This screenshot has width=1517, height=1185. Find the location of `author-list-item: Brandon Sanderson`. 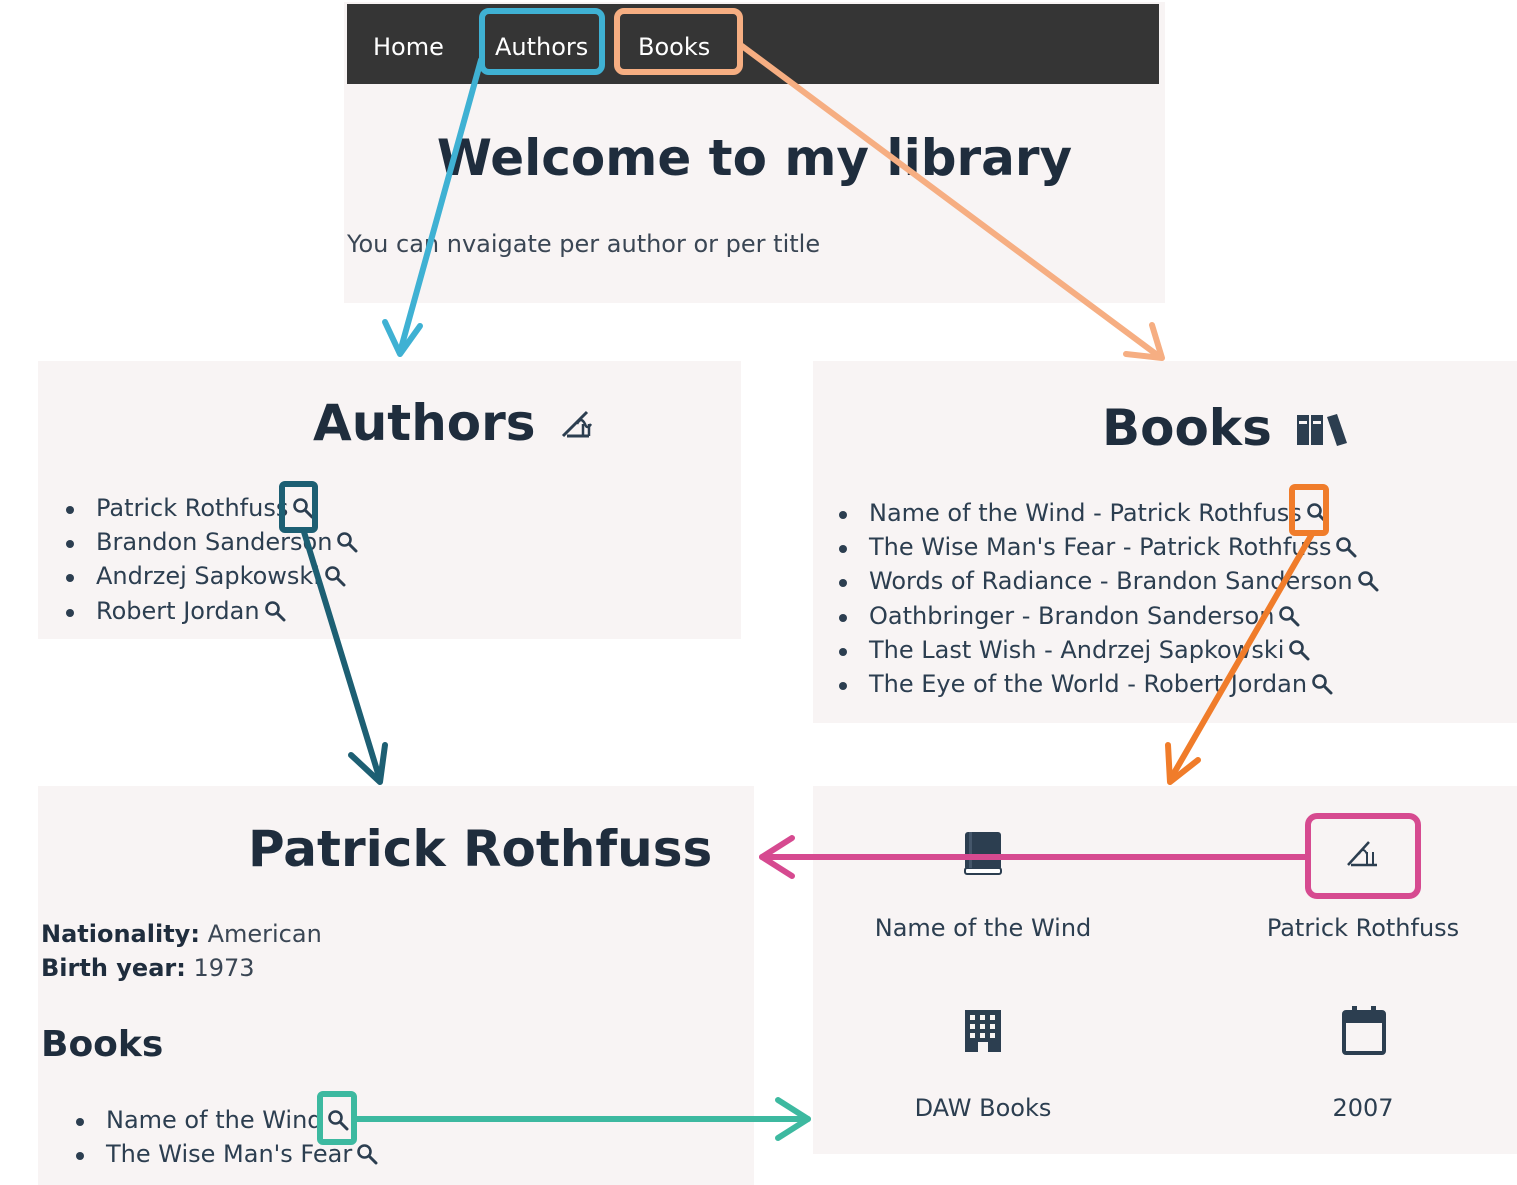

author-list-item: Brandon Sanderson is located at coordinates (211, 542).